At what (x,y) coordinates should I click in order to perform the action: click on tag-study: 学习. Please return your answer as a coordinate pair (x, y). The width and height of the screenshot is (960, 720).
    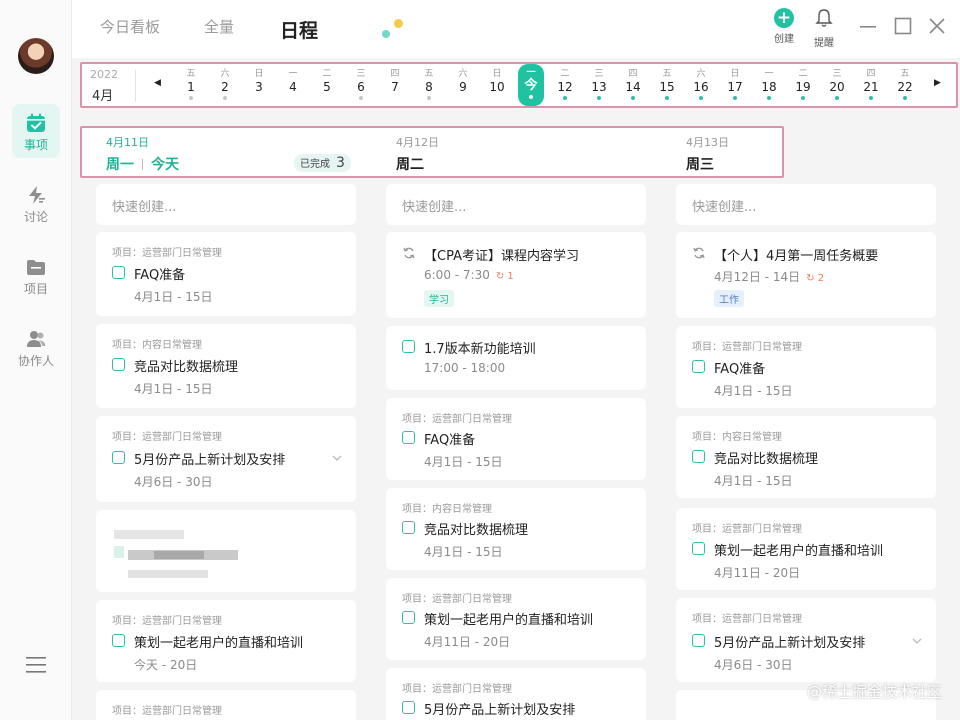
    Looking at the image, I should click on (439, 298).